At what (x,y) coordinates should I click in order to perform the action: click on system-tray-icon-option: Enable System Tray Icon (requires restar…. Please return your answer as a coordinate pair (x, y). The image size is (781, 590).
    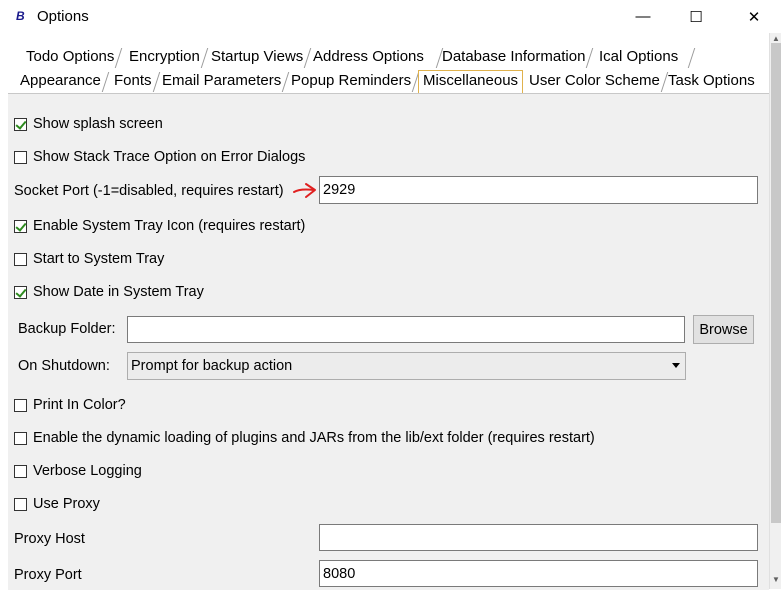
    Looking at the image, I should click on (159, 226).